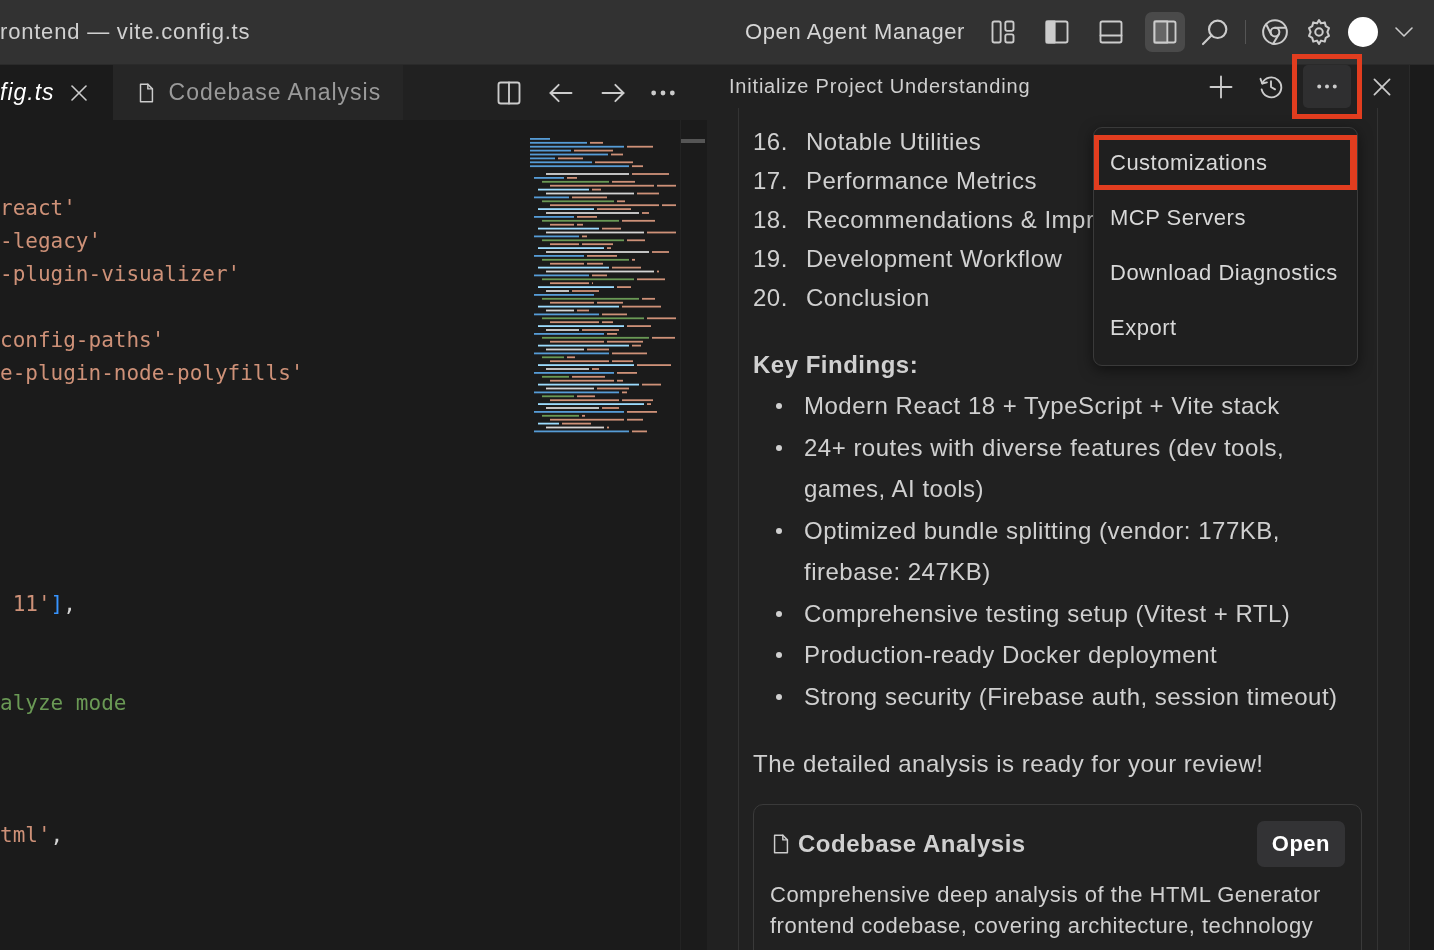 The height and width of the screenshot is (950, 1434). I want to click on list-number: 19., so click(771, 259).